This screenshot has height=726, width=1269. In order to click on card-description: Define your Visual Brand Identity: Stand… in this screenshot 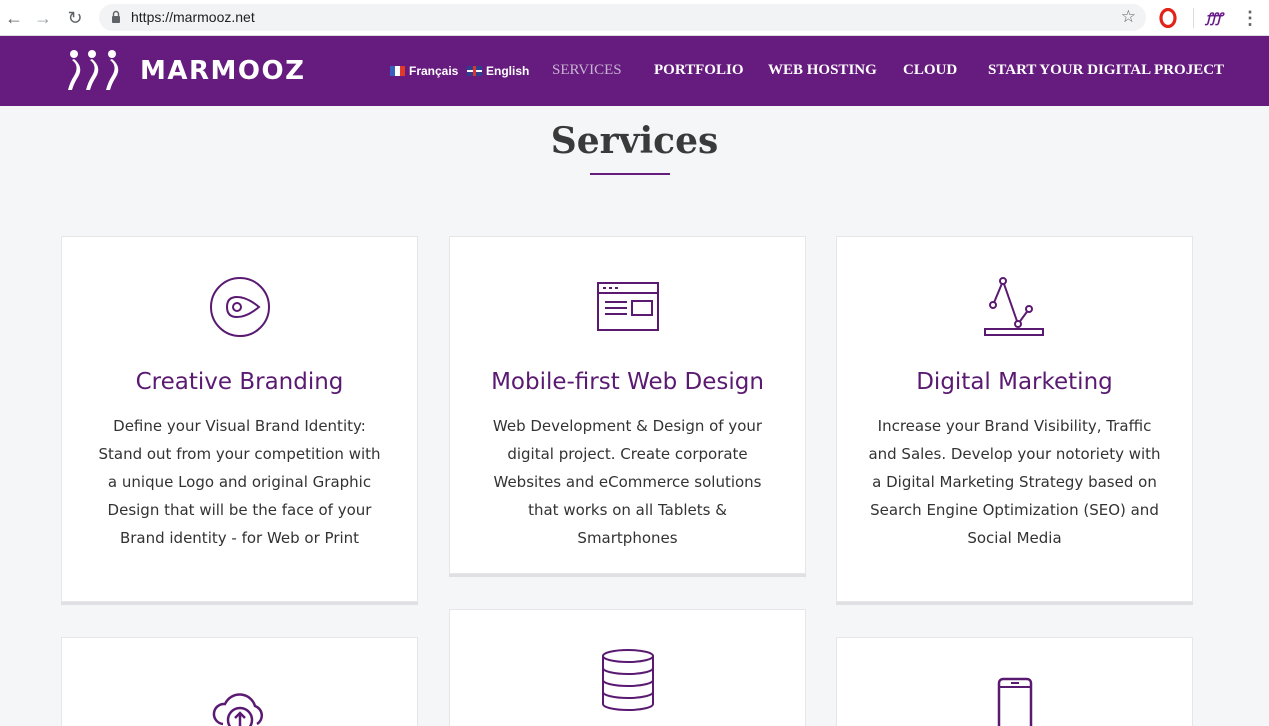, I will do `click(239, 482)`.